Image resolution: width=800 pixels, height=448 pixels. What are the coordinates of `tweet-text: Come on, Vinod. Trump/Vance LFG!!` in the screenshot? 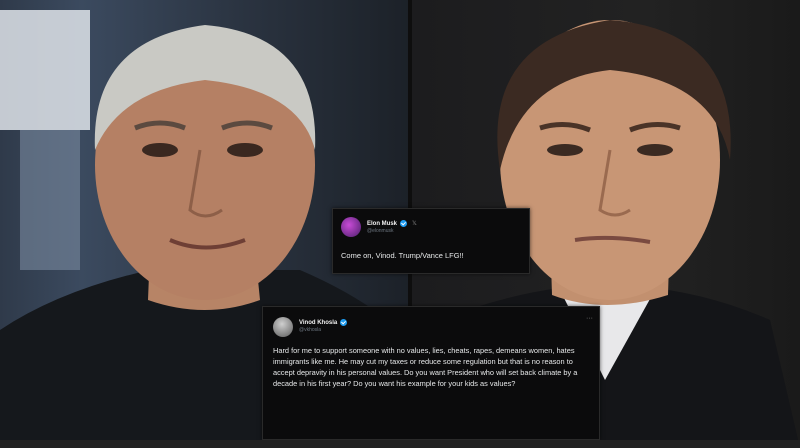 It's located at (402, 255).